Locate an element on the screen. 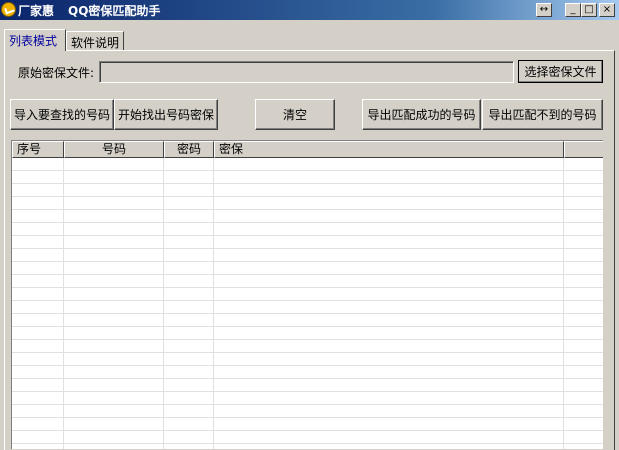  import-numbers-button: 导入要查找的号码 is located at coordinates (62, 114).